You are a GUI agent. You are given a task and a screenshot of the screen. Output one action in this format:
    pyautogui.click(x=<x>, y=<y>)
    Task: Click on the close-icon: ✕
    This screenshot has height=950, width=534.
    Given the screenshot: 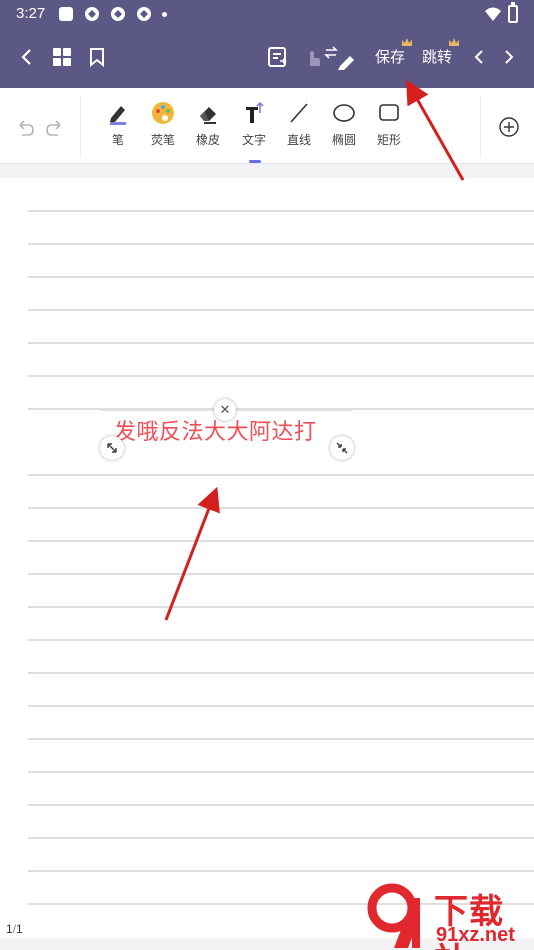 What is the action you would take?
    pyautogui.click(x=225, y=410)
    